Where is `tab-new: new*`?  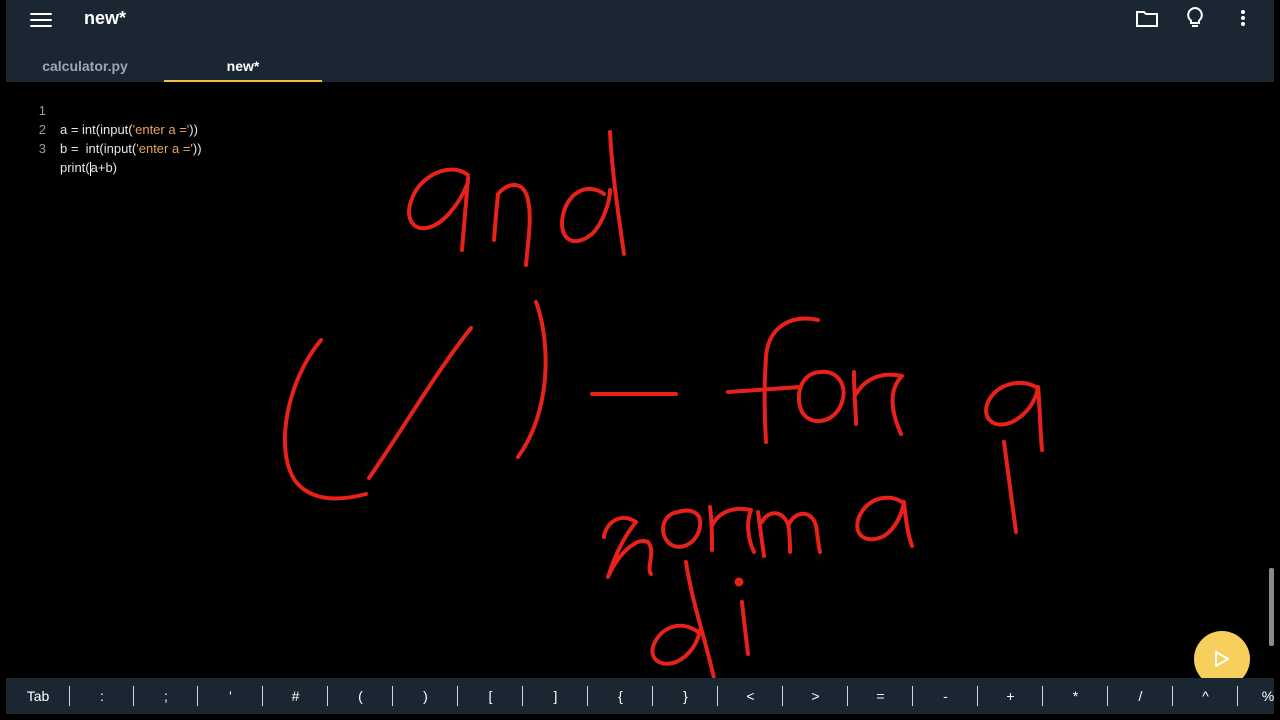 tab-new: new* is located at coordinates (243, 67).